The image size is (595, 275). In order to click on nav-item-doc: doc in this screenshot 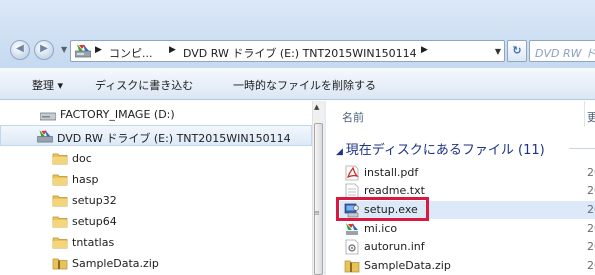, I will do `click(156, 158)`.